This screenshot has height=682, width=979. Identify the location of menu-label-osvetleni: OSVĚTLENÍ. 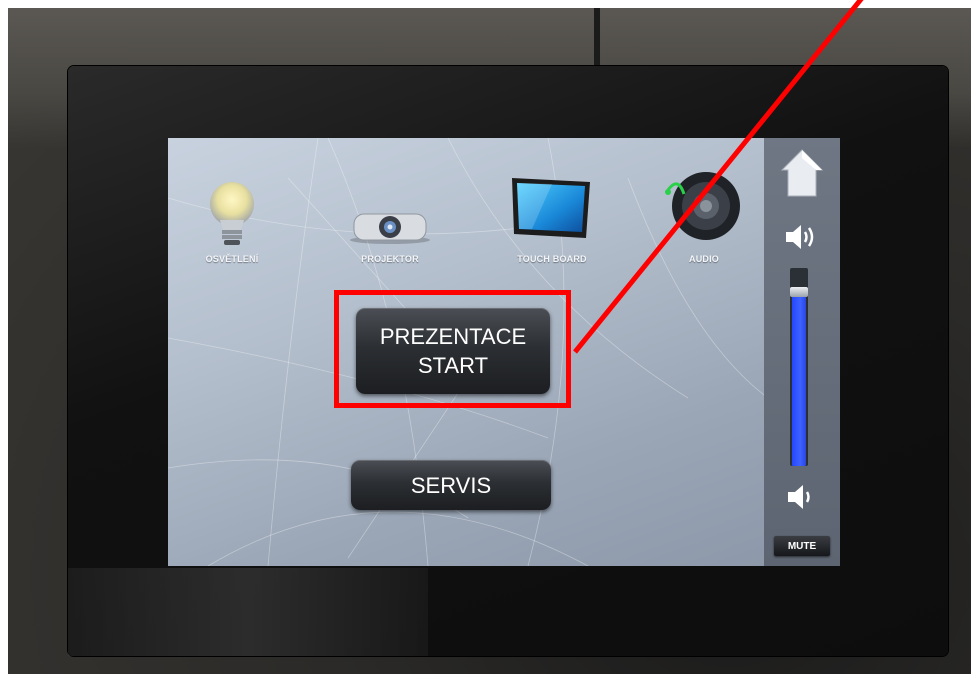
(232, 259).